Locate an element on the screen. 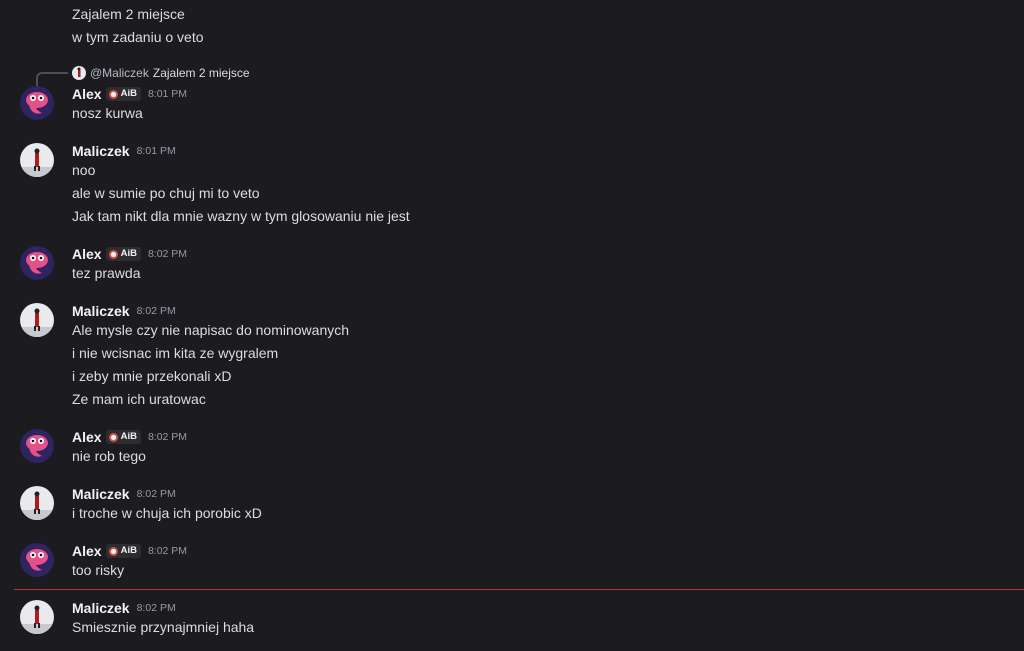  message-line: i troche w chuja ich porobic xD is located at coordinates (167, 513).